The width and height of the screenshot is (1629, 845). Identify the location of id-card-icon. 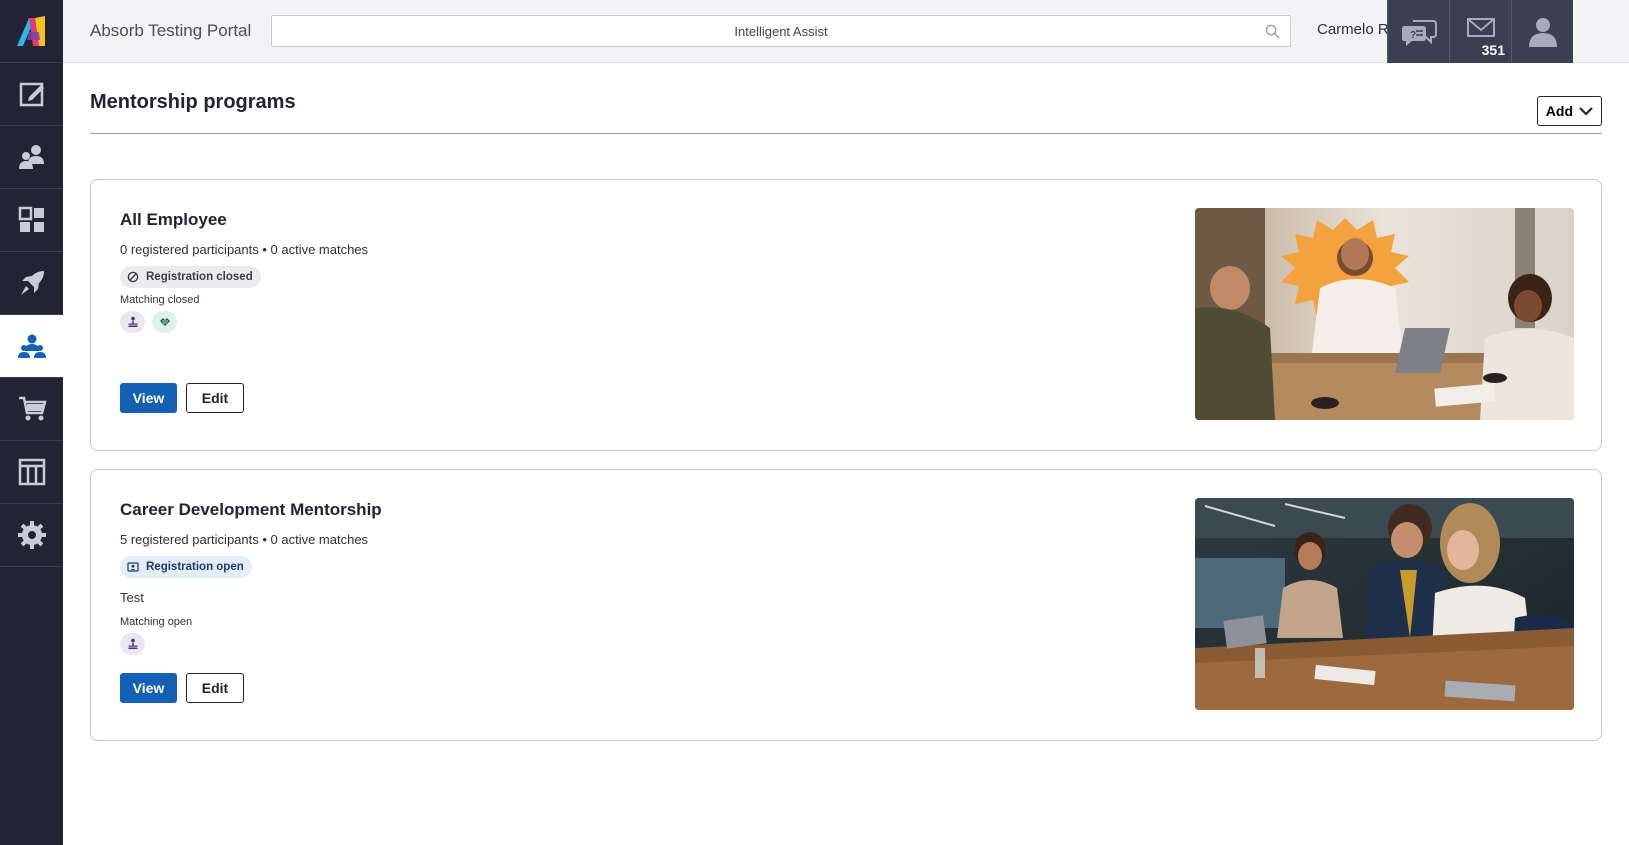
(133, 567).